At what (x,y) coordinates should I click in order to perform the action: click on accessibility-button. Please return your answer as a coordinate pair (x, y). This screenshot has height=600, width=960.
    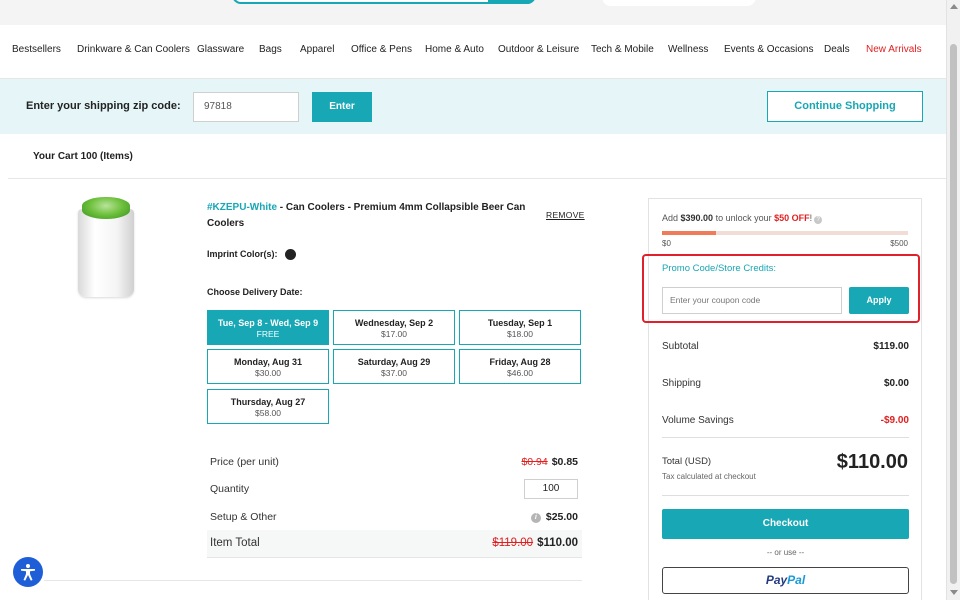
    Looking at the image, I should click on (28, 572).